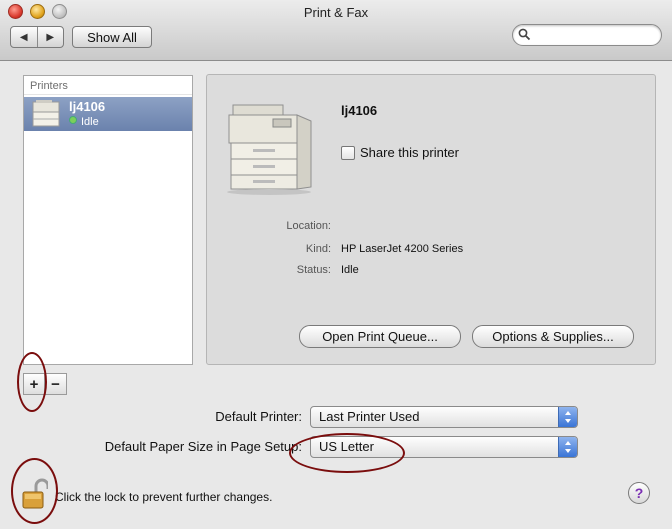  What do you see at coordinates (336, 12) in the screenshot?
I see `window-title: Print & Fax` at bounding box center [336, 12].